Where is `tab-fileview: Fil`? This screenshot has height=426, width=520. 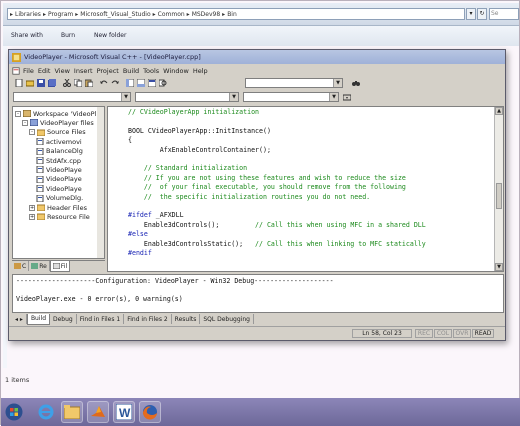 tab-fileview: Fil is located at coordinates (60, 266).